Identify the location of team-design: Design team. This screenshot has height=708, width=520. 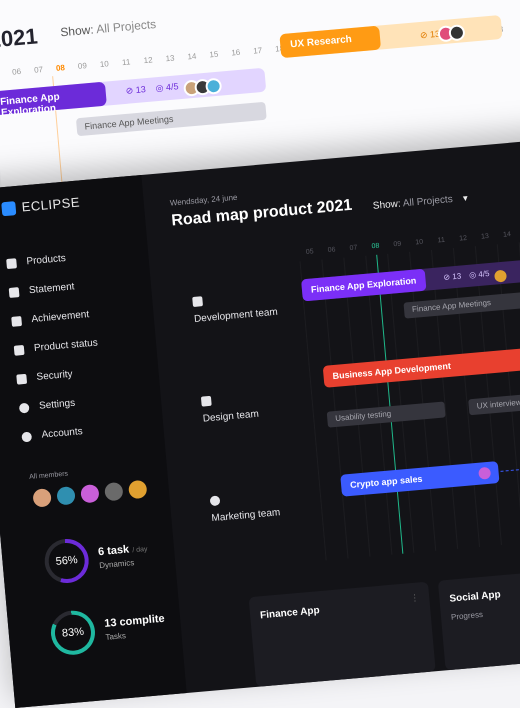
(230, 409).